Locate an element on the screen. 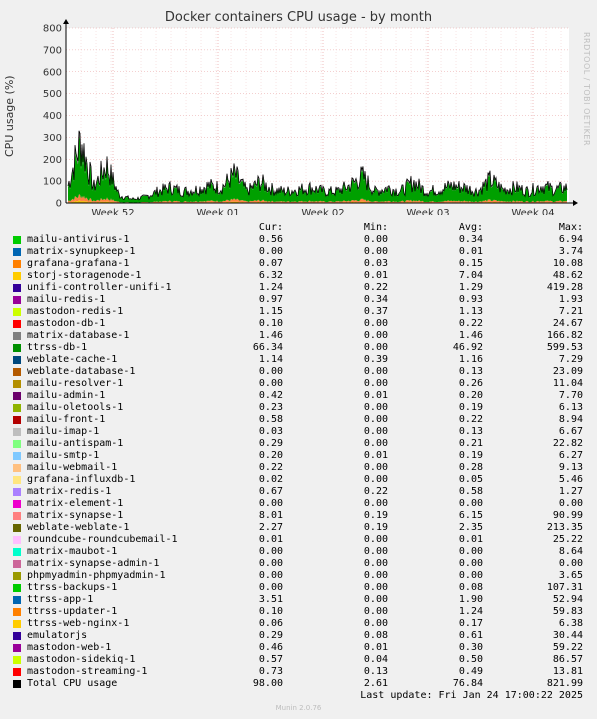  legend-avg: 6.15 is located at coordinates (470, 515).